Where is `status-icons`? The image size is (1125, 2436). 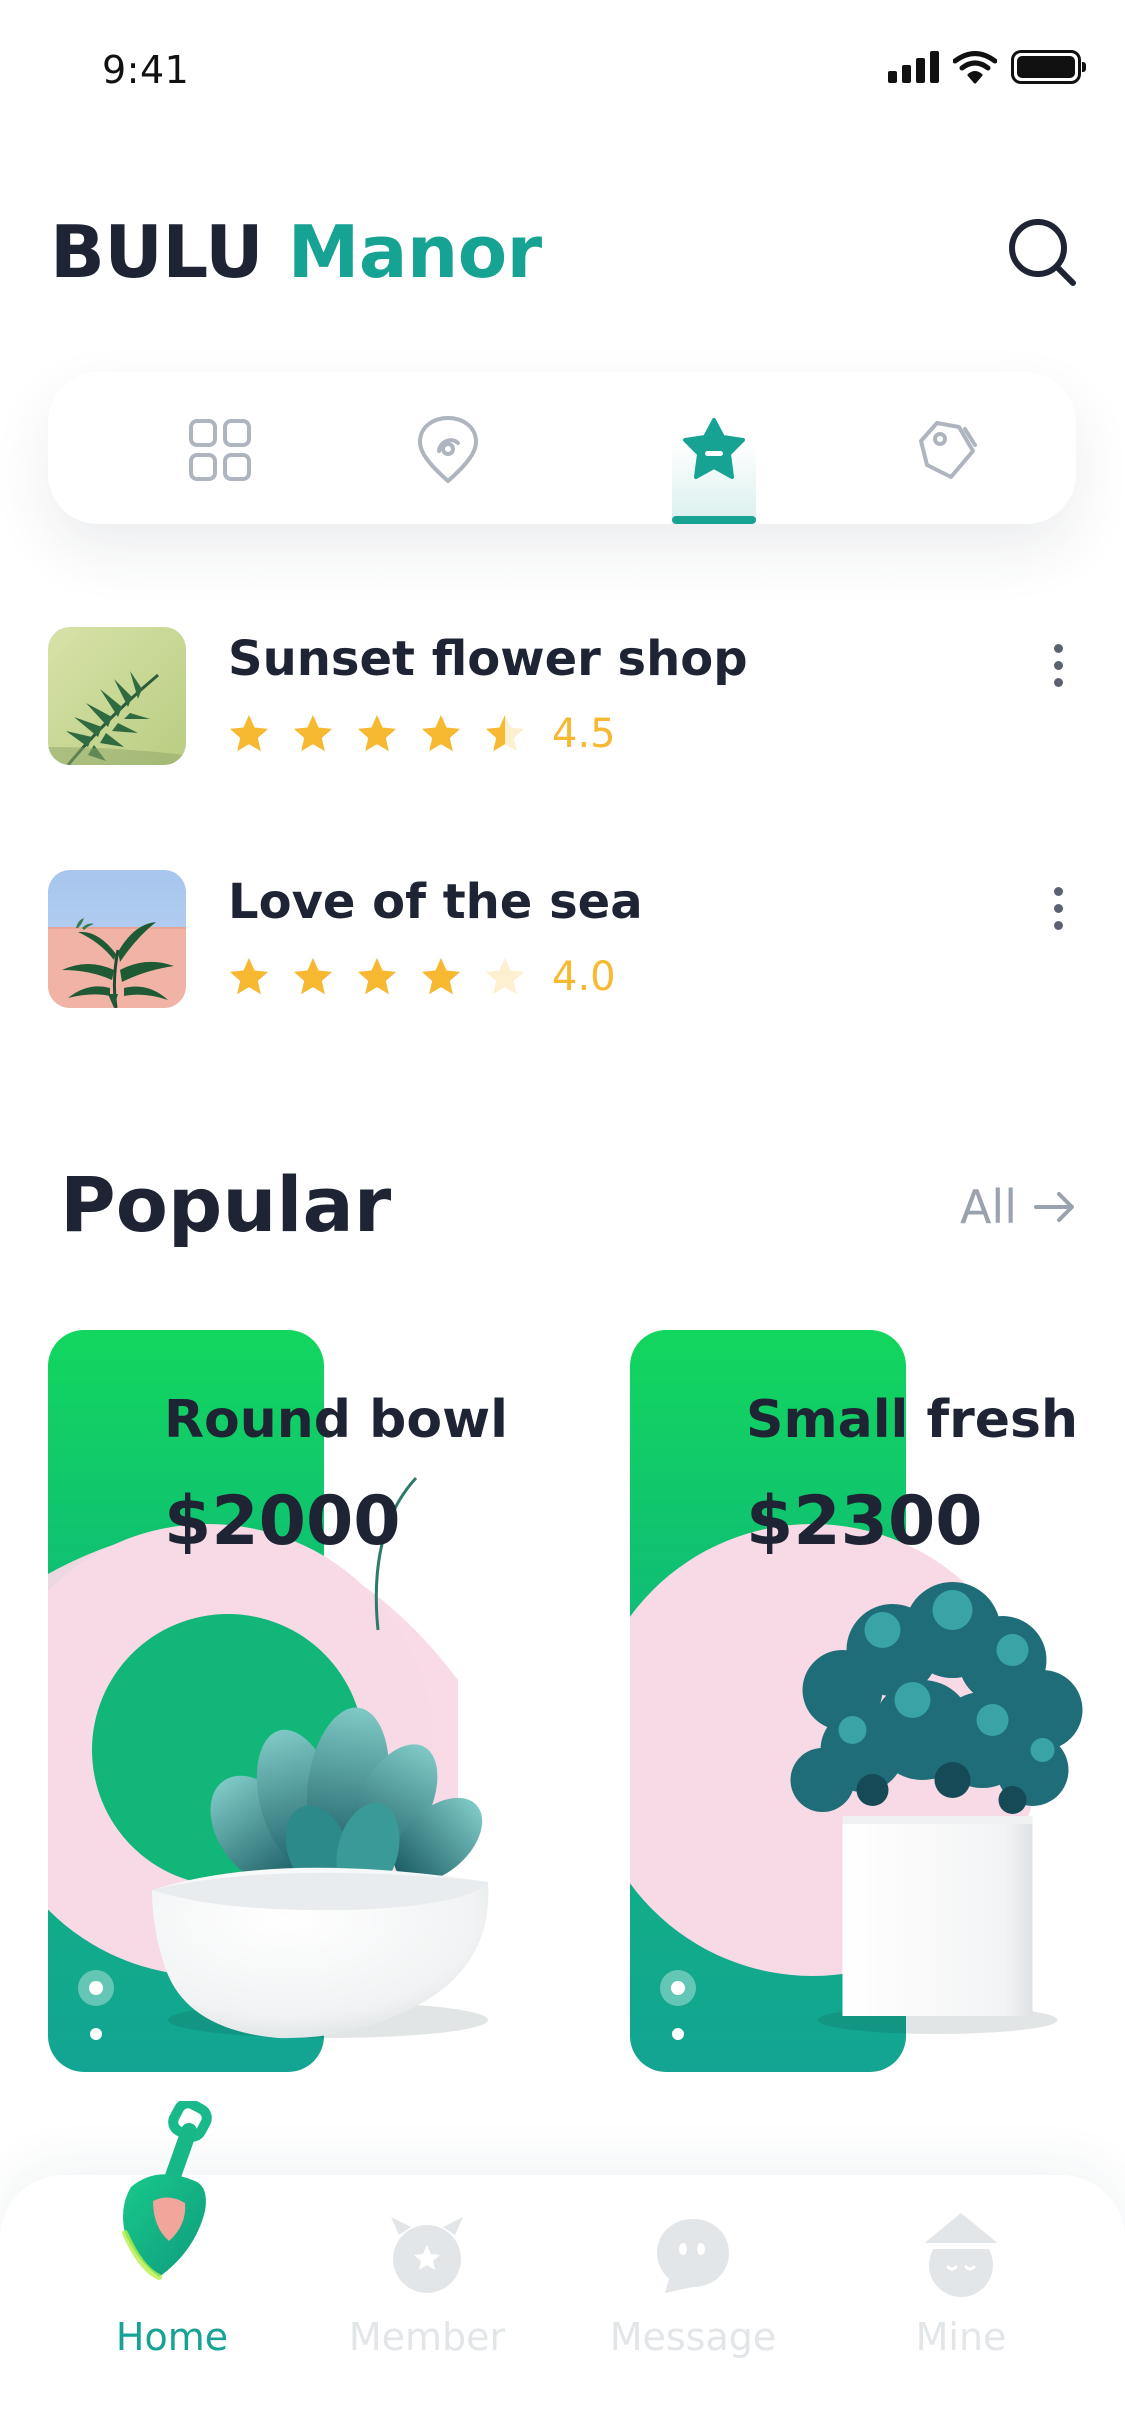
status-icons is located at coordinates (987, 67).